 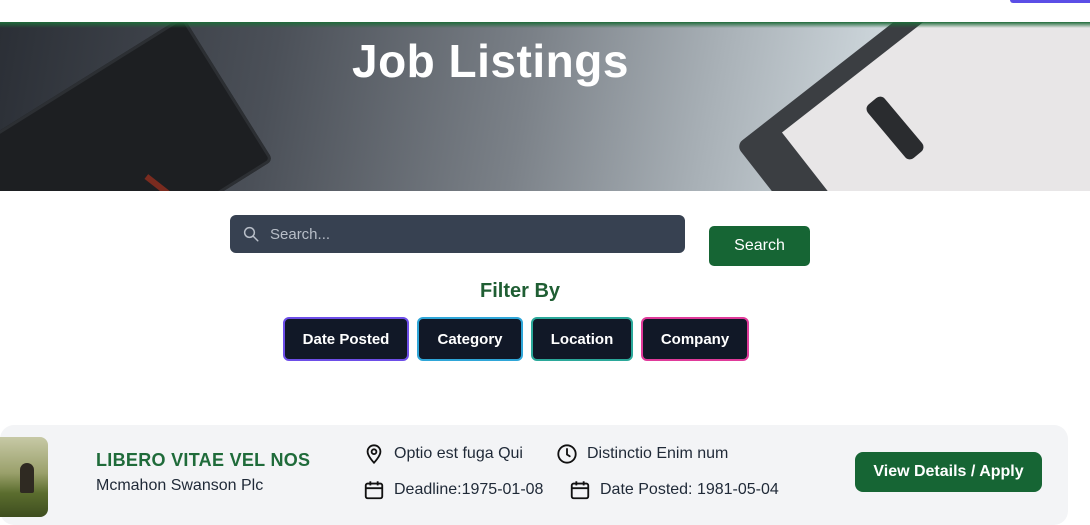 What do you see at coordinates (251, 234) in the screenshot?
I see `search-icon` at bounding box center [251, 234].